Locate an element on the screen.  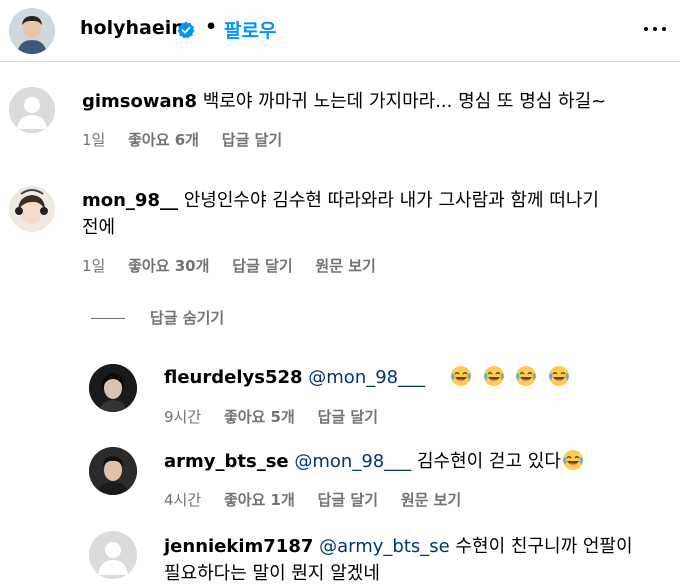
comment-meta: 1일 좋아요 30개 답글 달기 원문 보기 is located at coordinates (238, 265).